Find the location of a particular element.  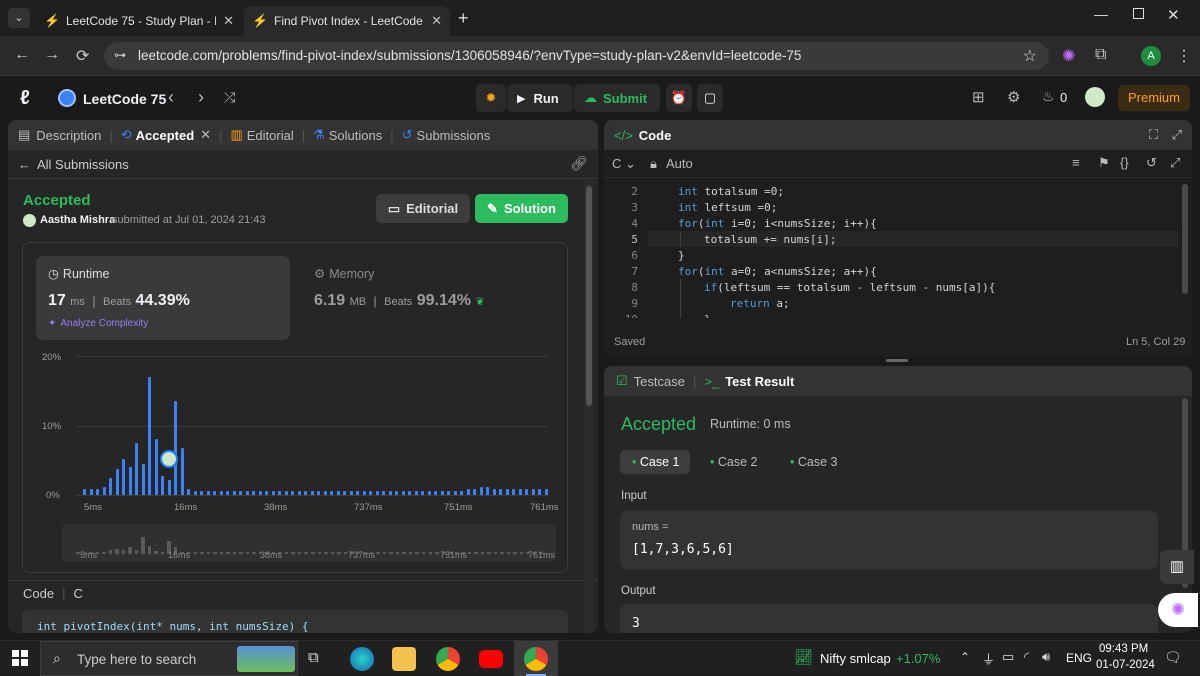

youtube-icon is located at coordinates (491, 659).